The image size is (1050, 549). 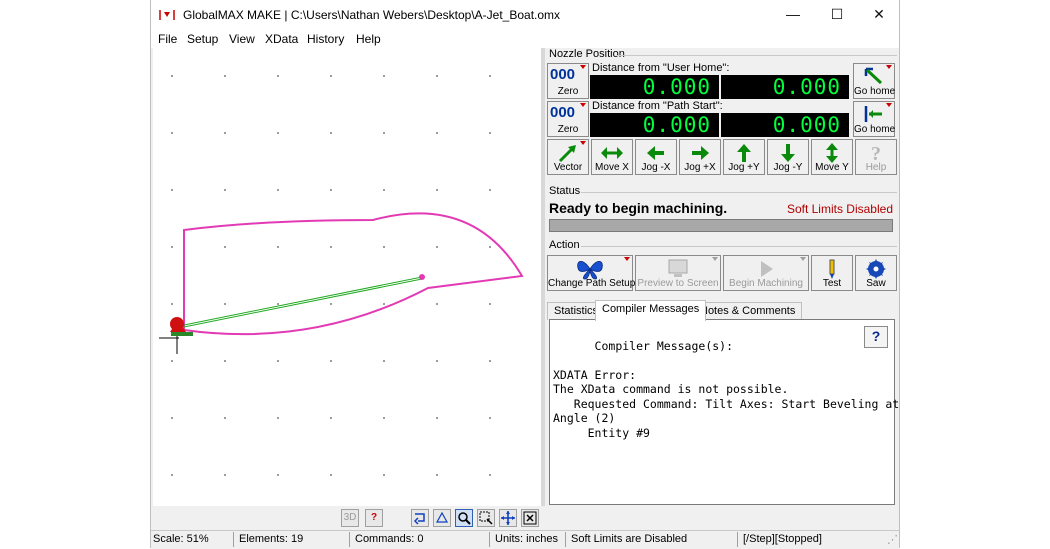 I want to click on preview-to-screen-label: Preview to Screen, so click(x=678, y=283).